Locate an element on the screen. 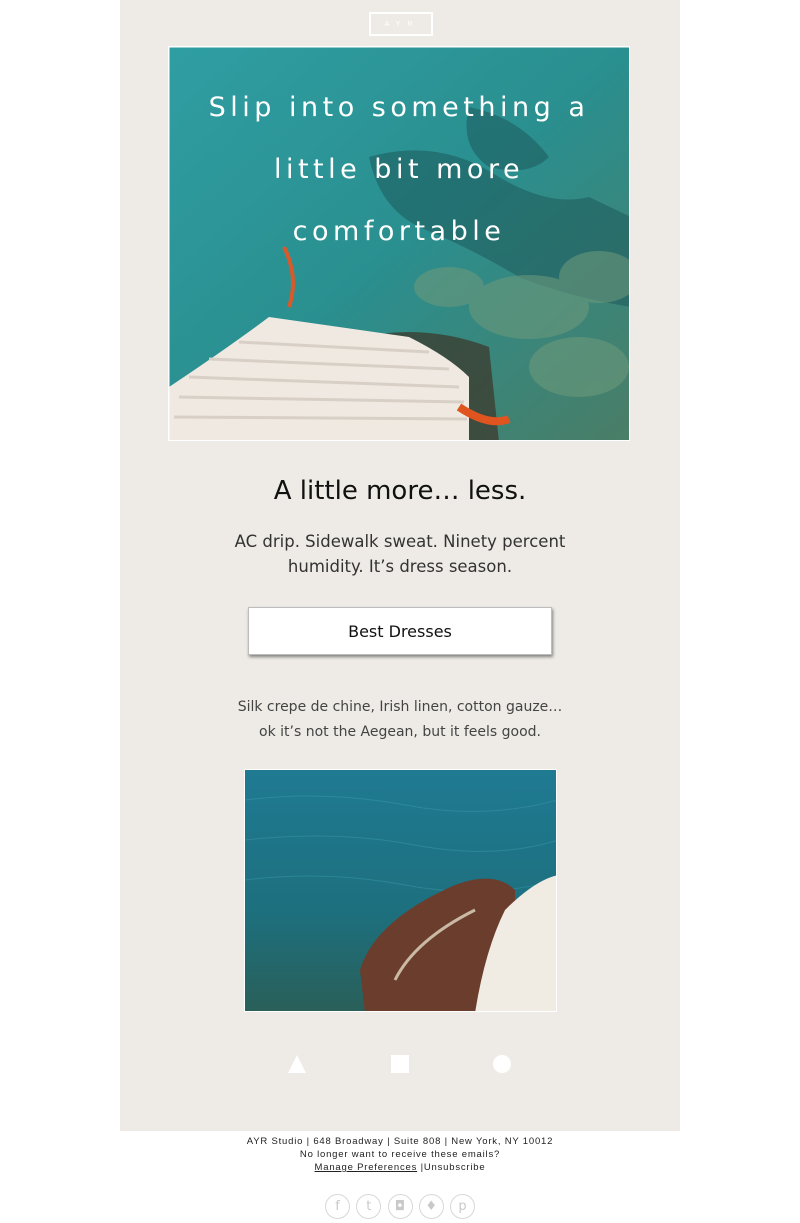  instagram-icon: ◘ is located at coordinates (400, 1206).